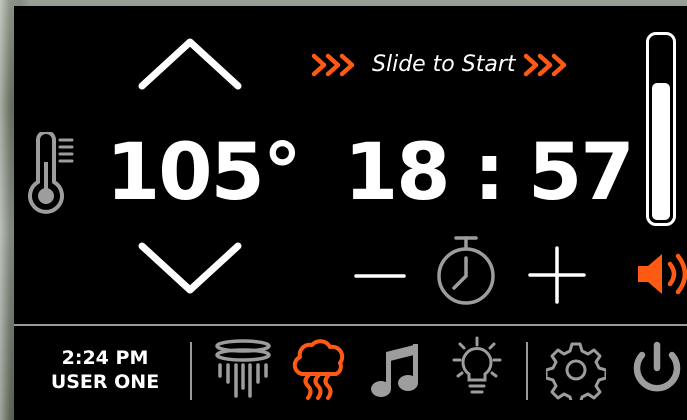 The height and width of the screenshot is (420, 687). I want to click on settings-divider, so click(527, 371).